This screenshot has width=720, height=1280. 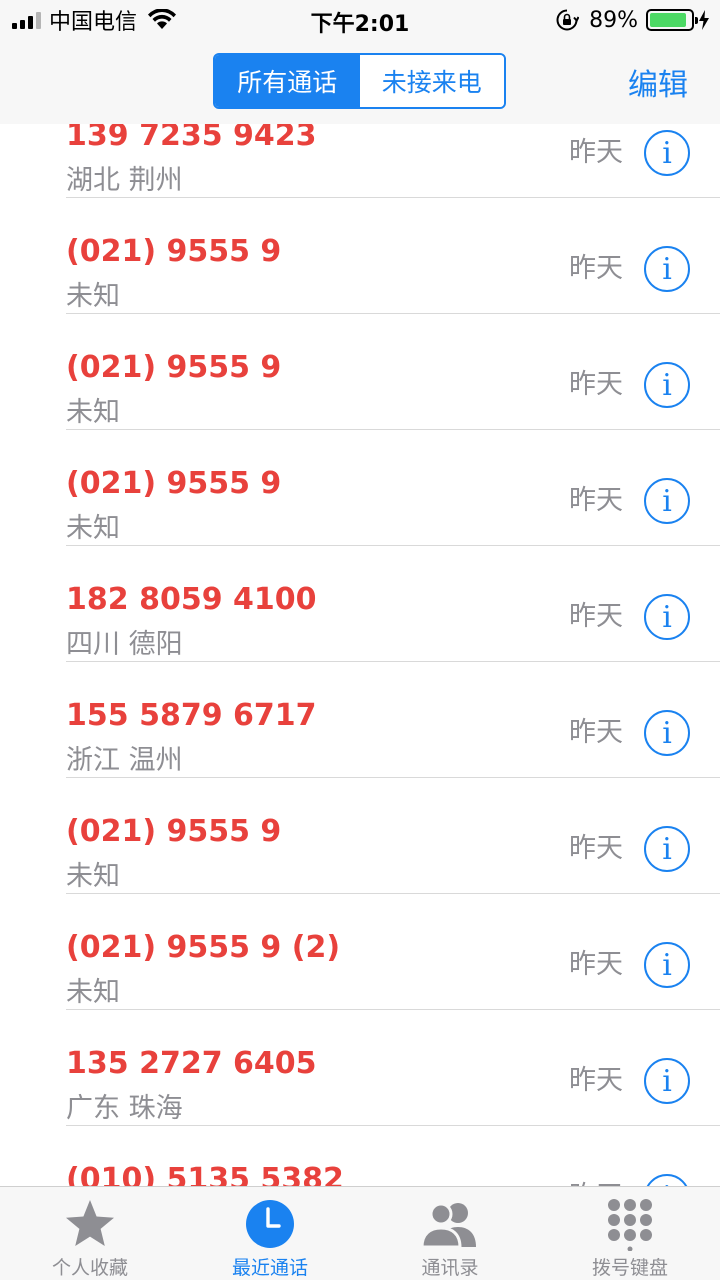 I want to click on segment-all-calls: 所有通话, so click(x=287, y=81).